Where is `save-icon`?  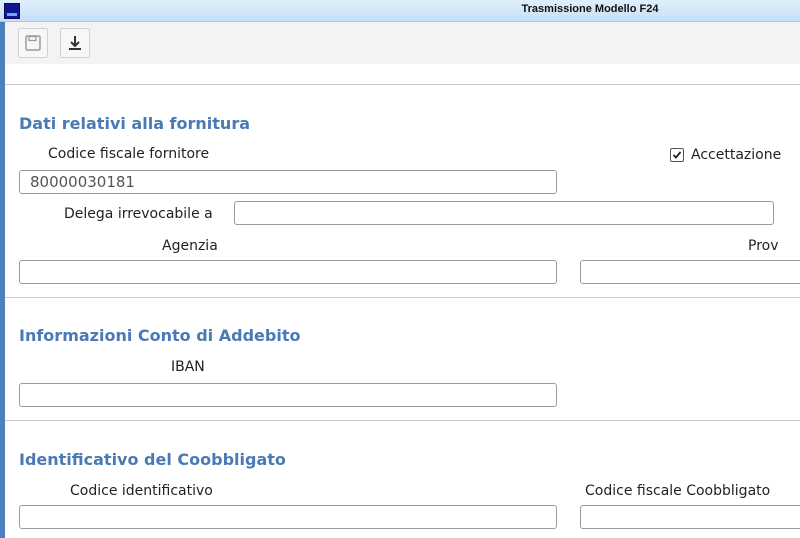 save-icon is located at coordinates (33, 43).